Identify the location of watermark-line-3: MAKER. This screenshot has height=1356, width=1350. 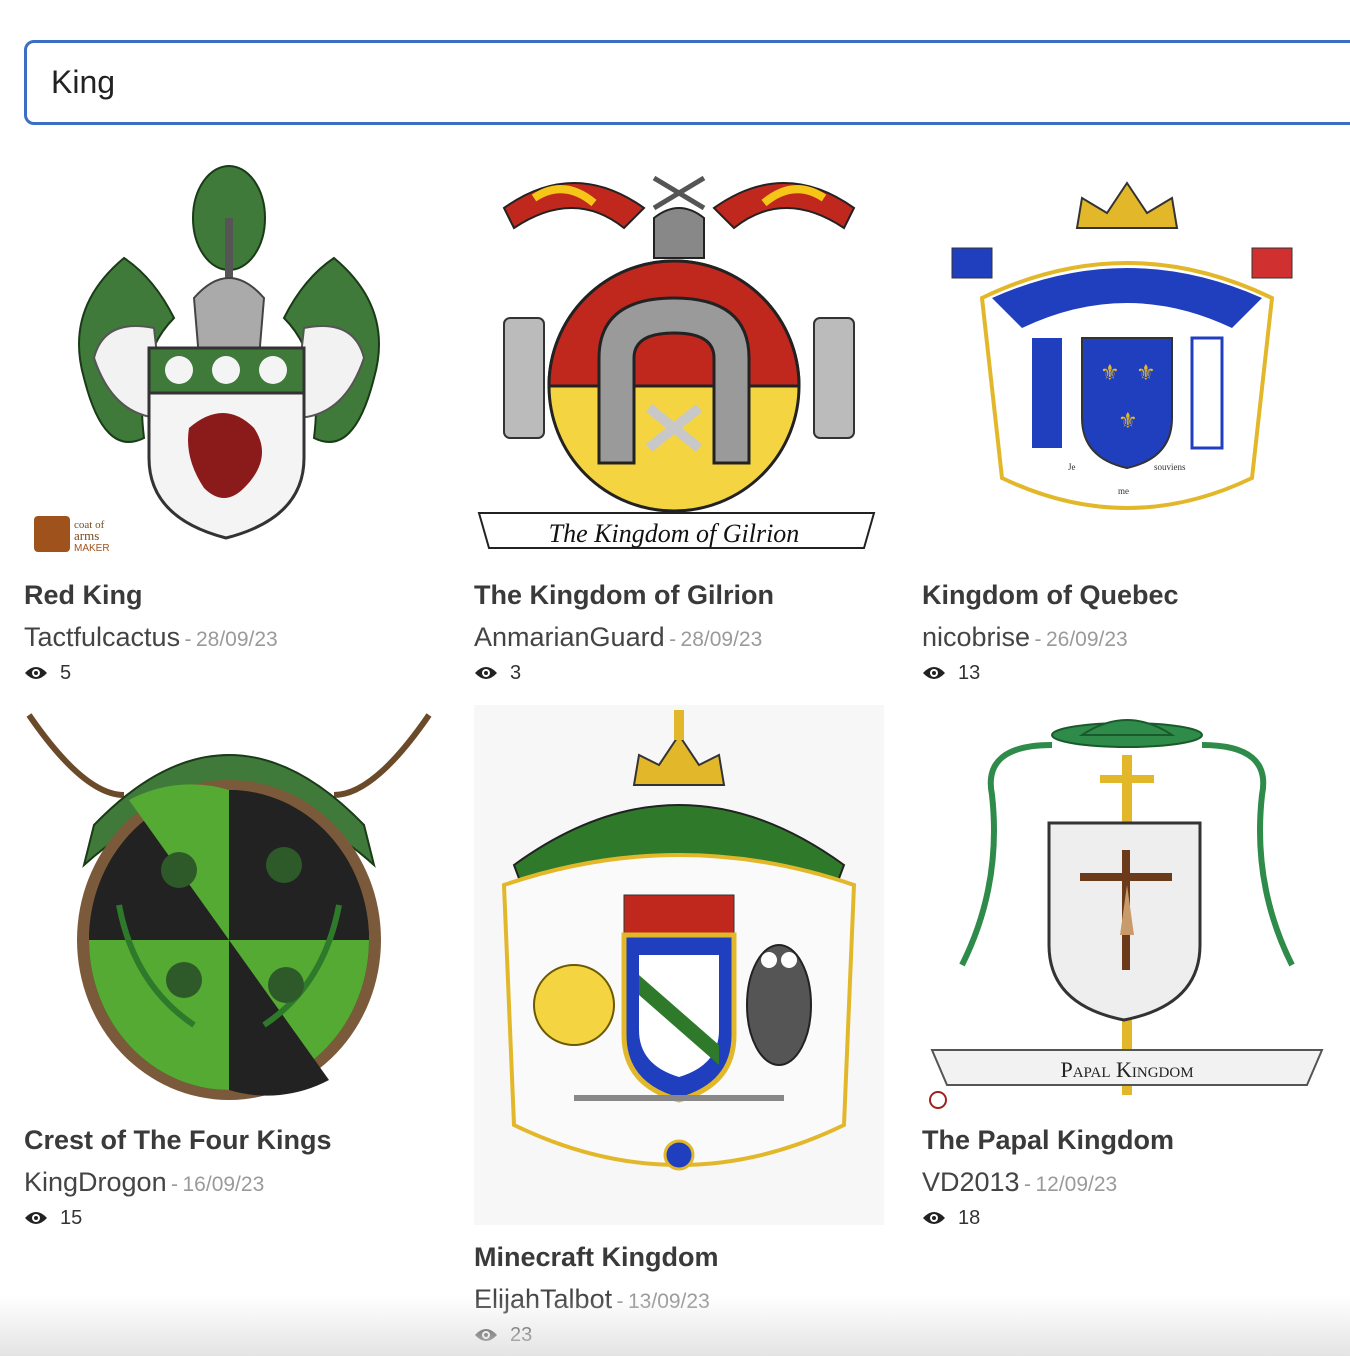
(92, 548).